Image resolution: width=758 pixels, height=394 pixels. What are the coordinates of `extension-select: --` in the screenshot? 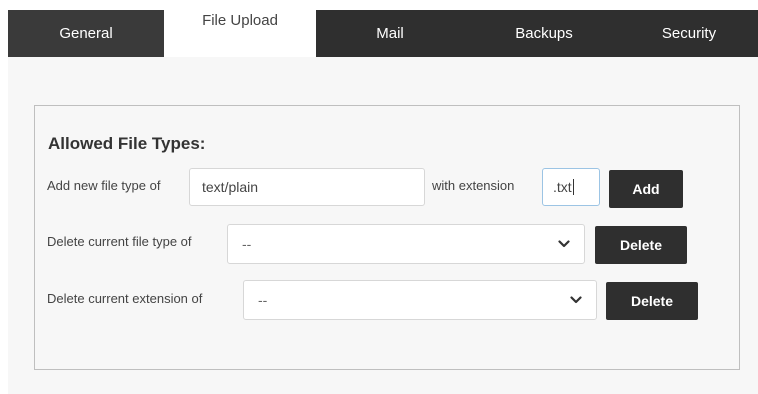 It's located at (420, 300).